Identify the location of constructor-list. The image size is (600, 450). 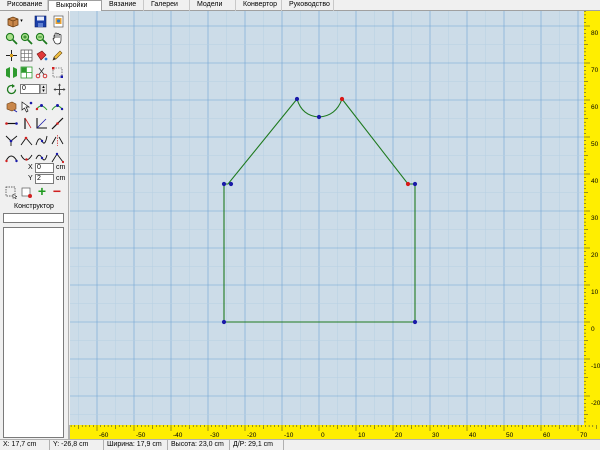
(33, 332).